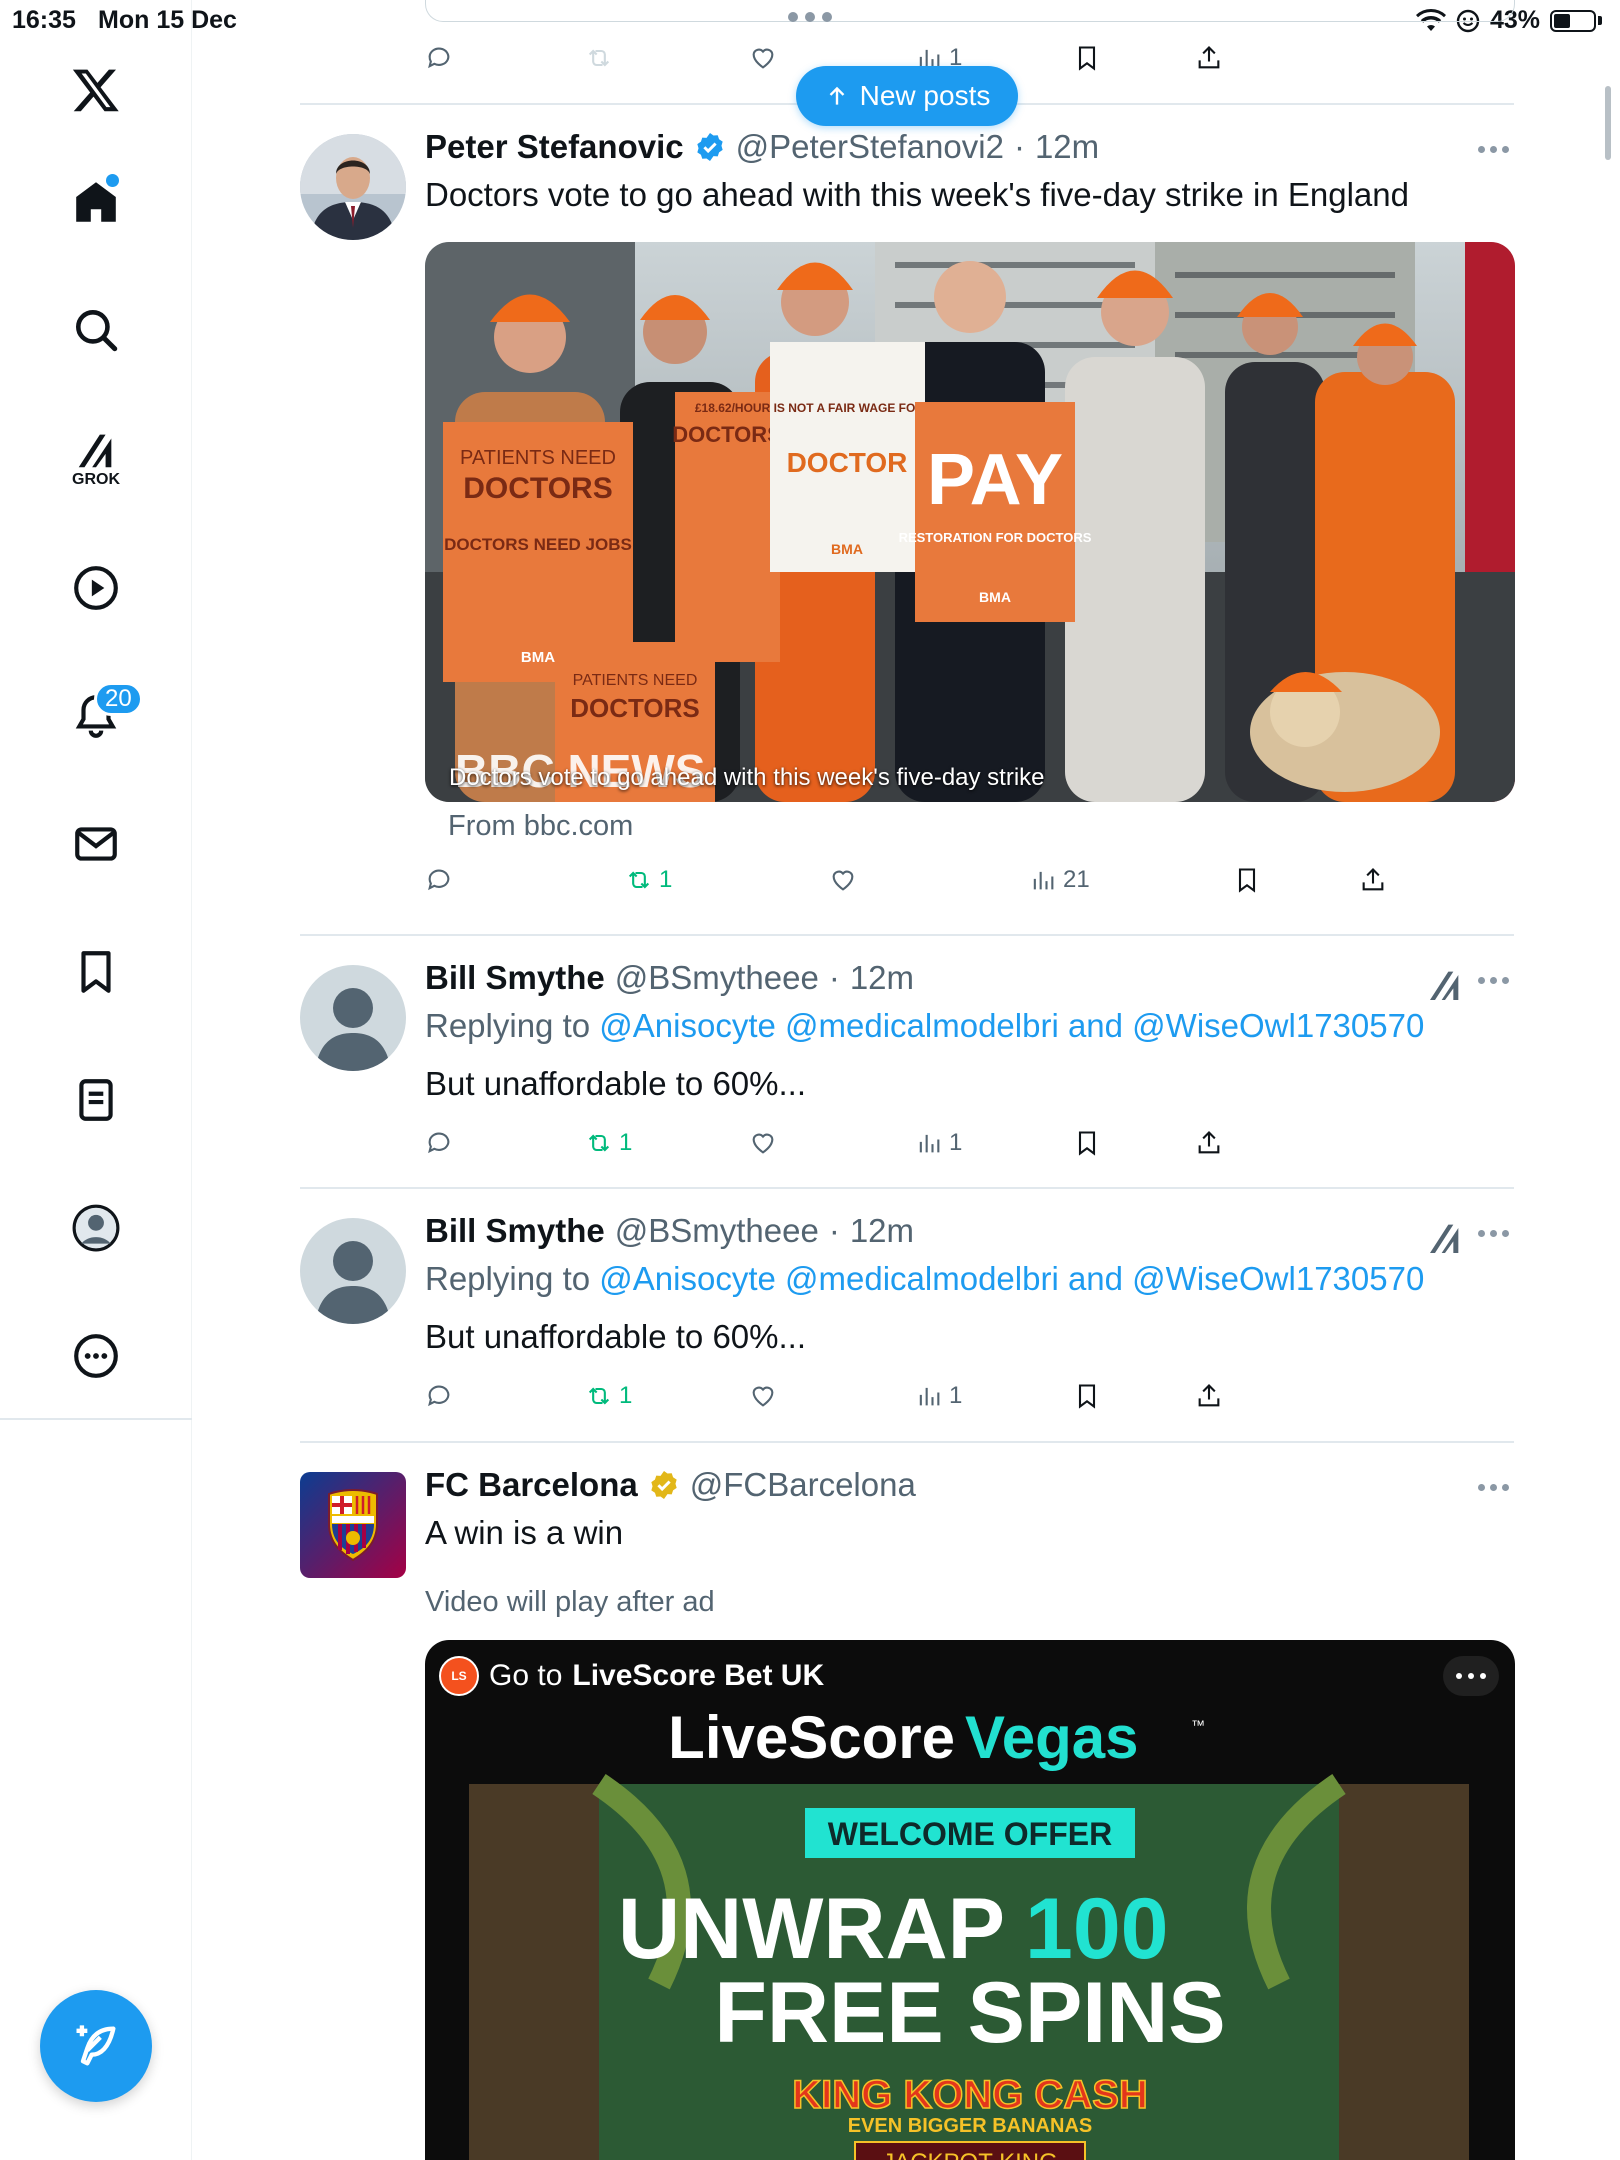 The image size is (1620, 2160). I want to click on ad-header: LS Go to LiveScore Bet UK, so click(631, 1676).